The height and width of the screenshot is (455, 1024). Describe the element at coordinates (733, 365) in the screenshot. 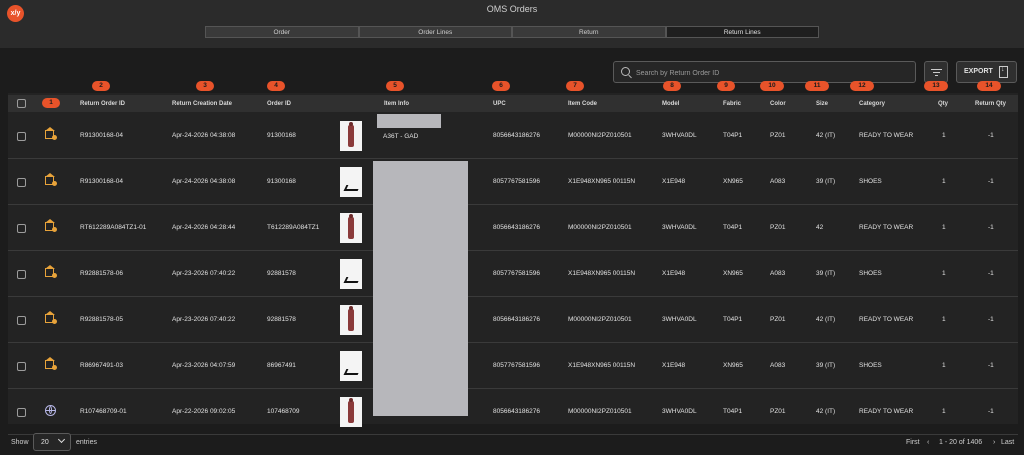

I see `cell-fabric: XN965` at that location.